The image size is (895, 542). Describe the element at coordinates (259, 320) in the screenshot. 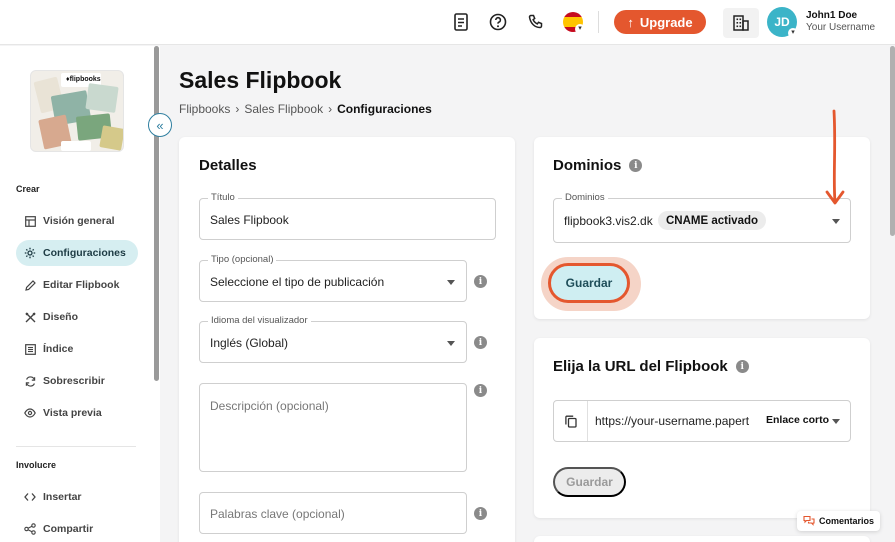

I see `idioma-label: Idioma del visualizador` at that location.